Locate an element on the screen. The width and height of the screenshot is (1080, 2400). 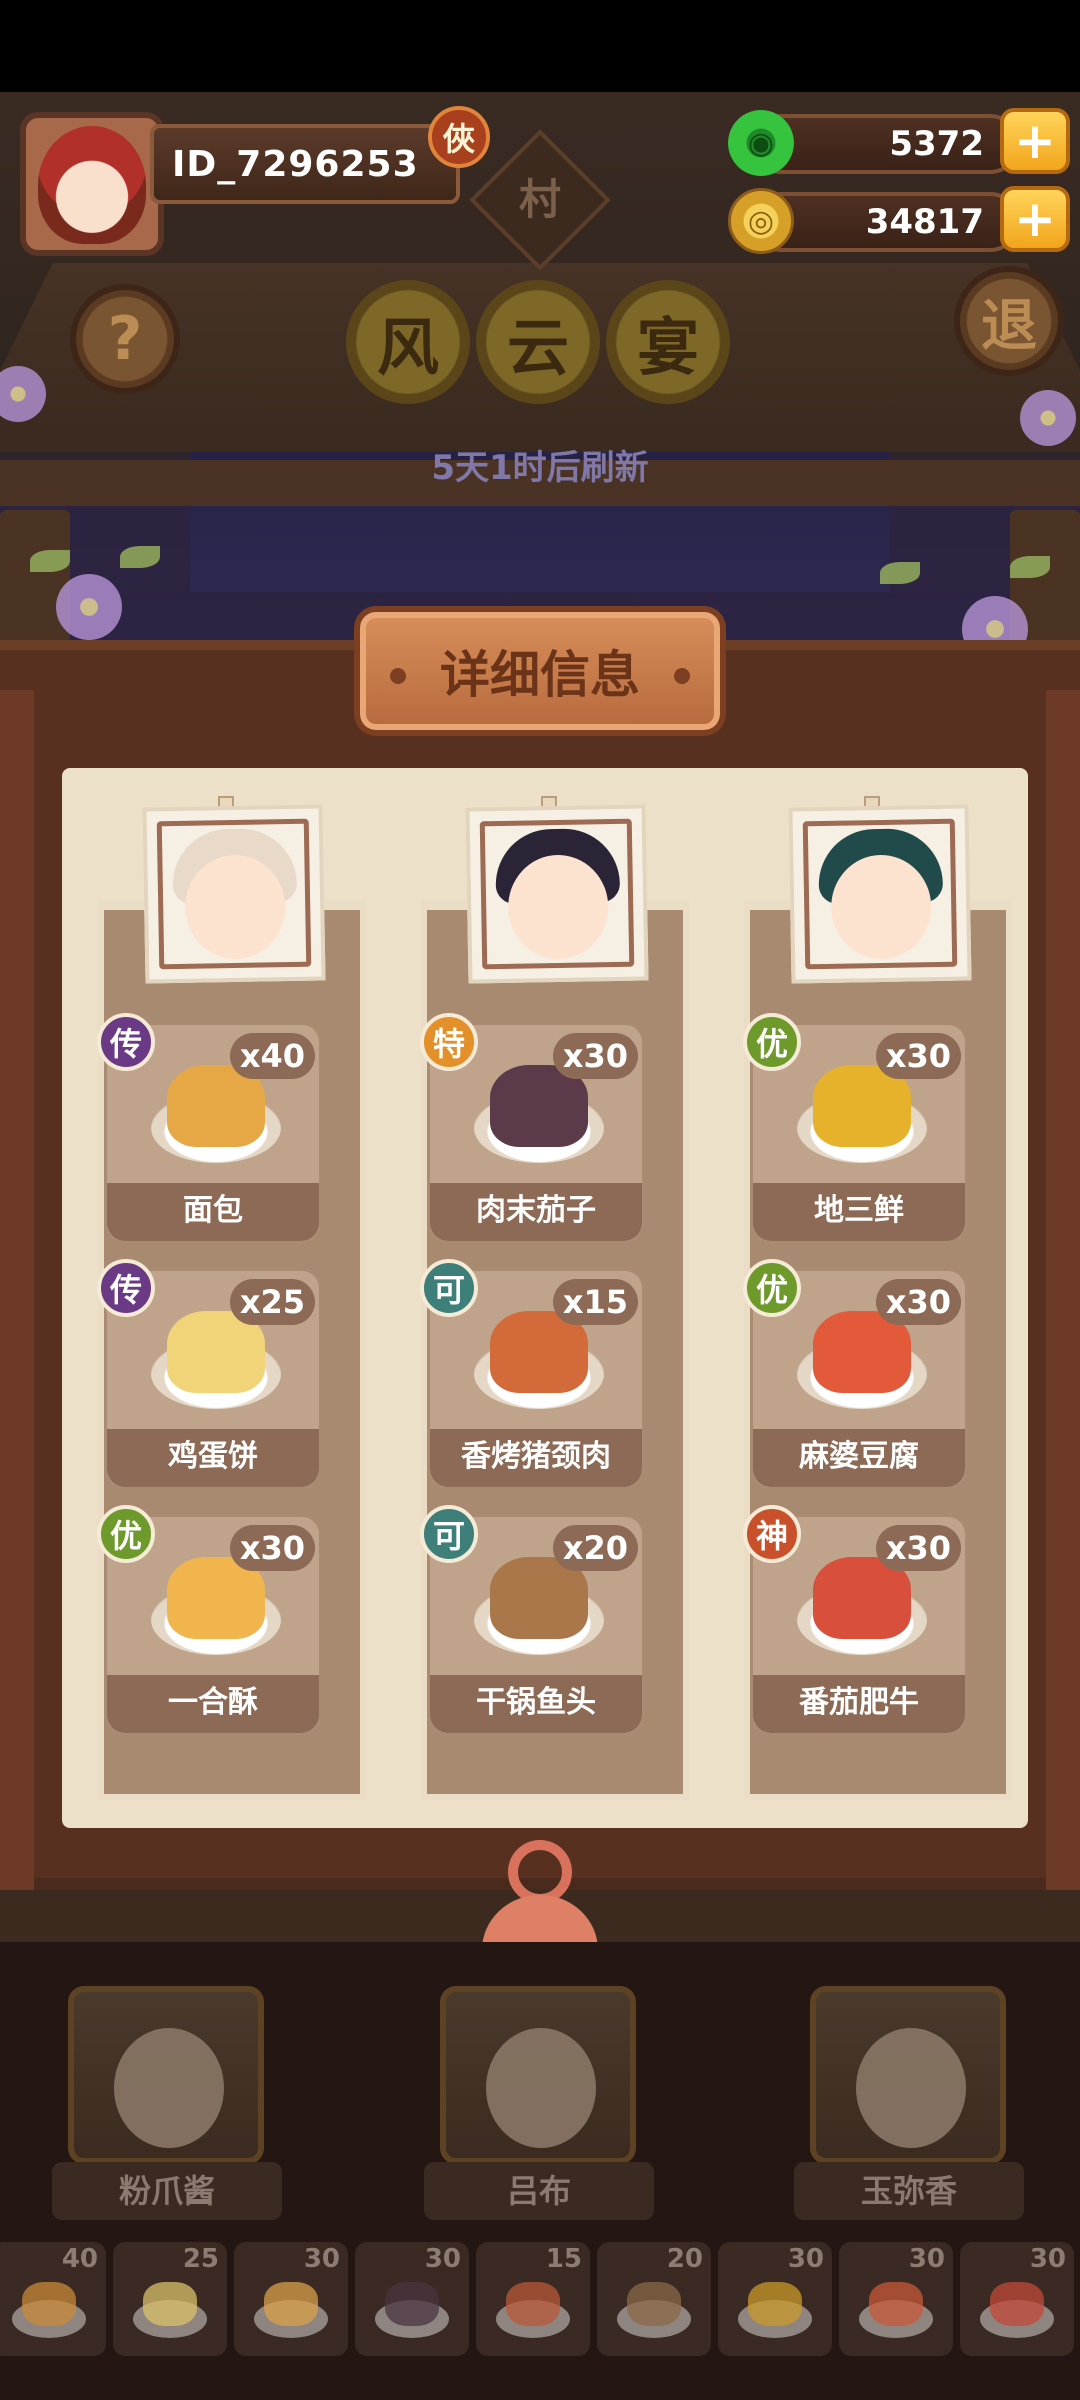
dock-dish-slot: 15 is located at coordinates (533, 2299).